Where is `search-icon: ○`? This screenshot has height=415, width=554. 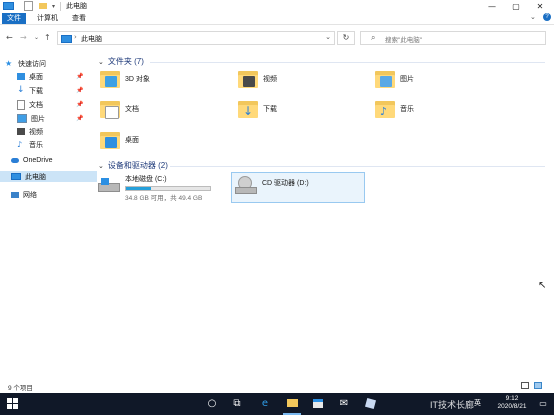 search-icon: ○ is located at coordinates (212, 403).